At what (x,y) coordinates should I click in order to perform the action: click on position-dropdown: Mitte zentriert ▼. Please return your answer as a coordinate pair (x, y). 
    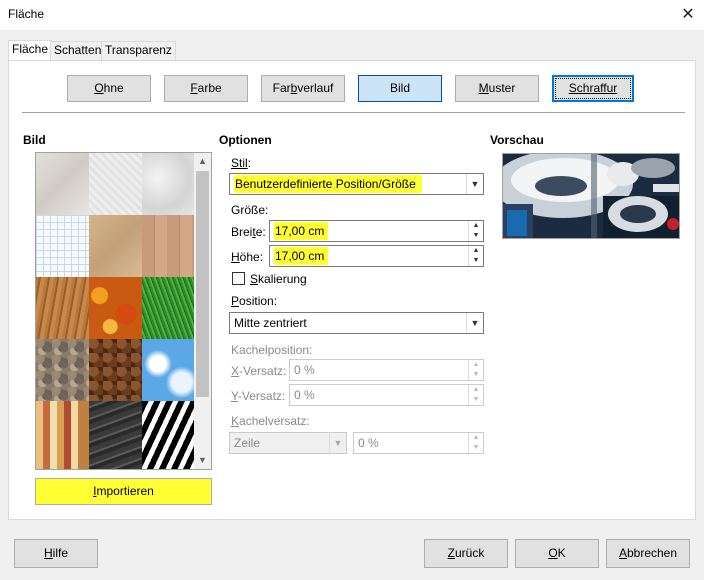
    Looking at the image, I should click on (356, 323).